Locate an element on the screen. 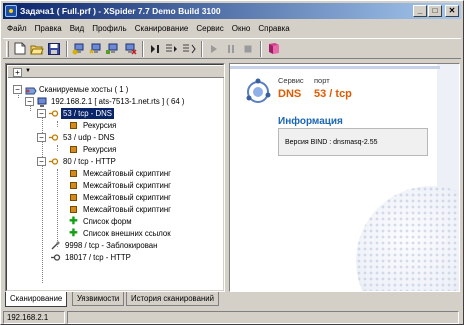 This screenshot has height=325, width=464. stop-icon is located at coordinates (248, 49).